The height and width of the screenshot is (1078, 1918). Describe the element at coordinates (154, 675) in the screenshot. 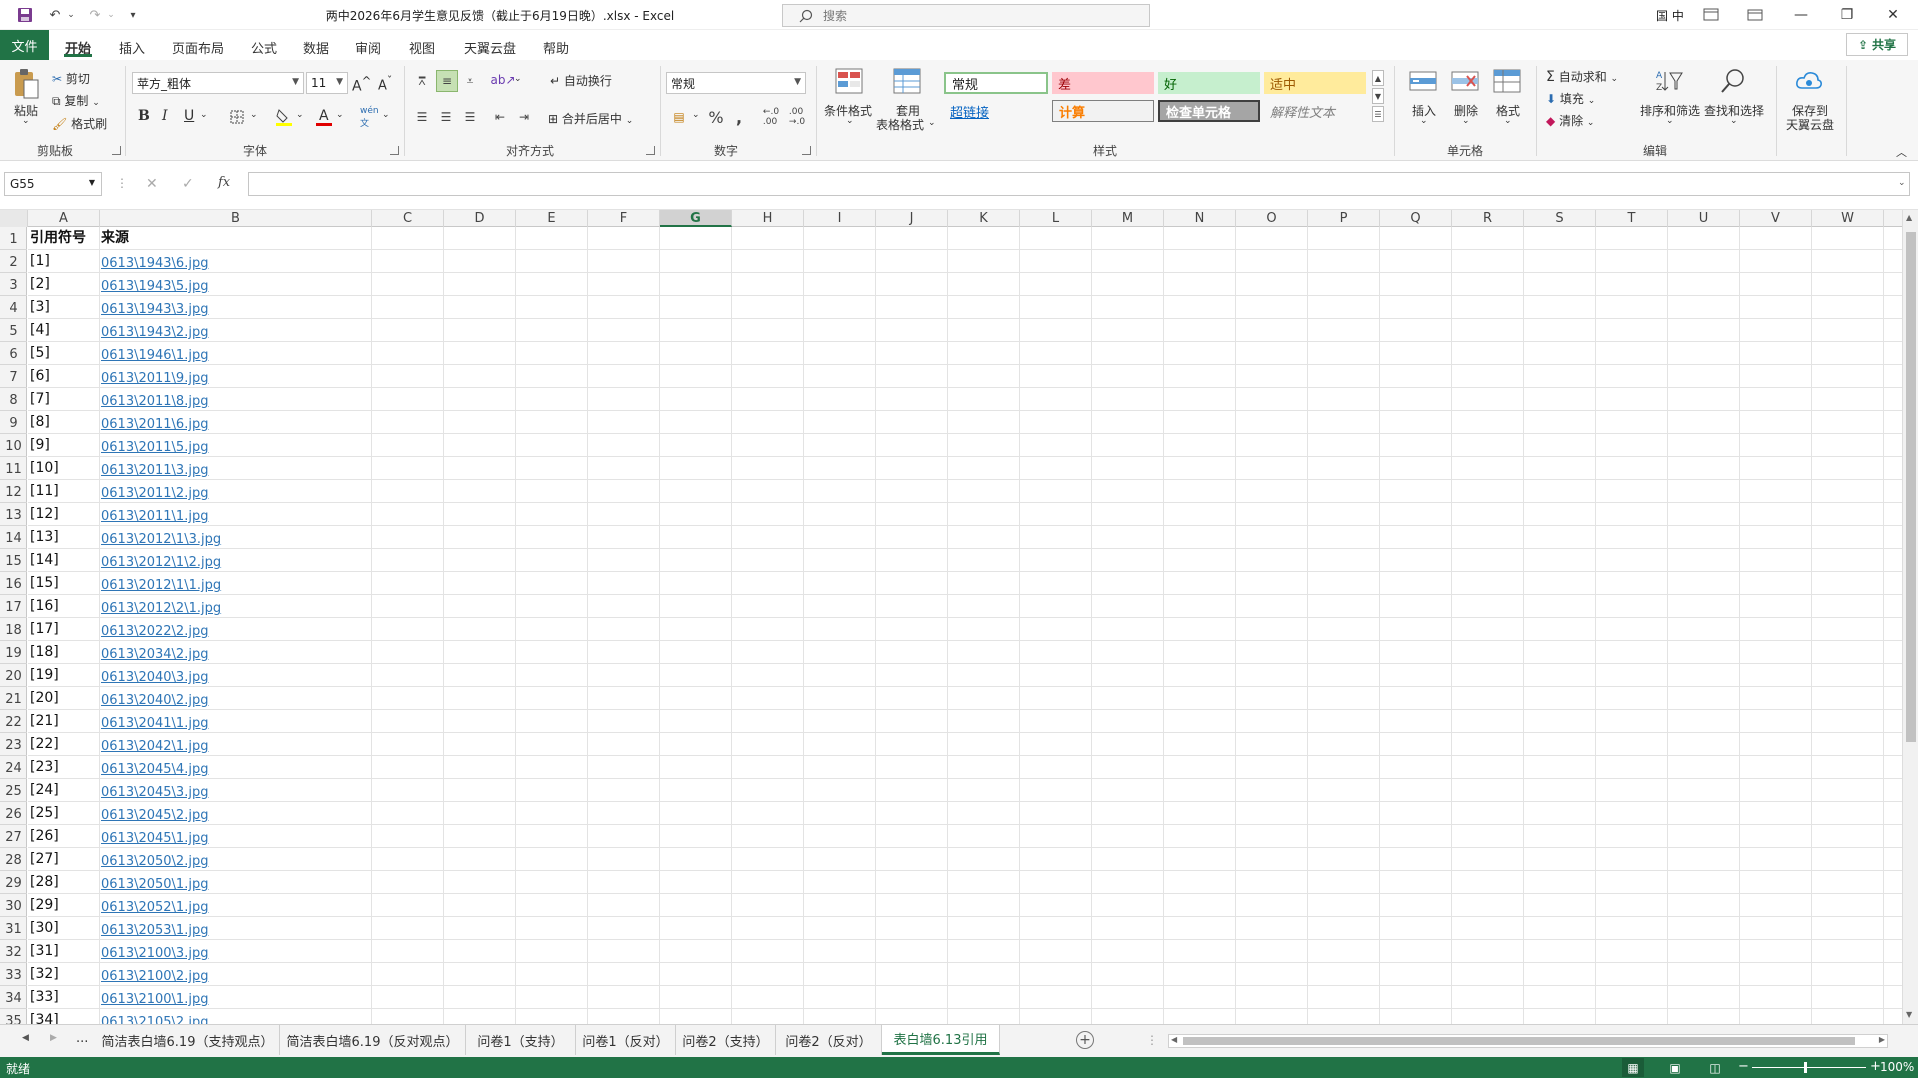

I see `cell-source-link: 0613\2040\3.jpg` at that location.